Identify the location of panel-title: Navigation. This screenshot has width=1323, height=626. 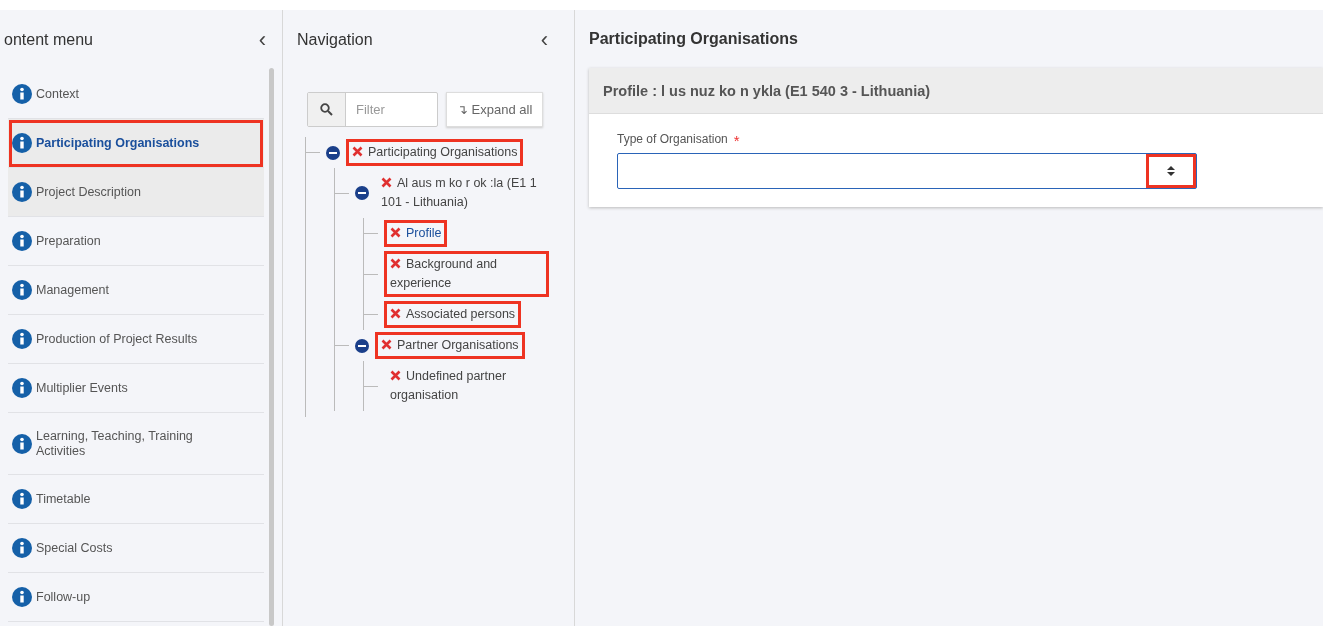
(335, 40).